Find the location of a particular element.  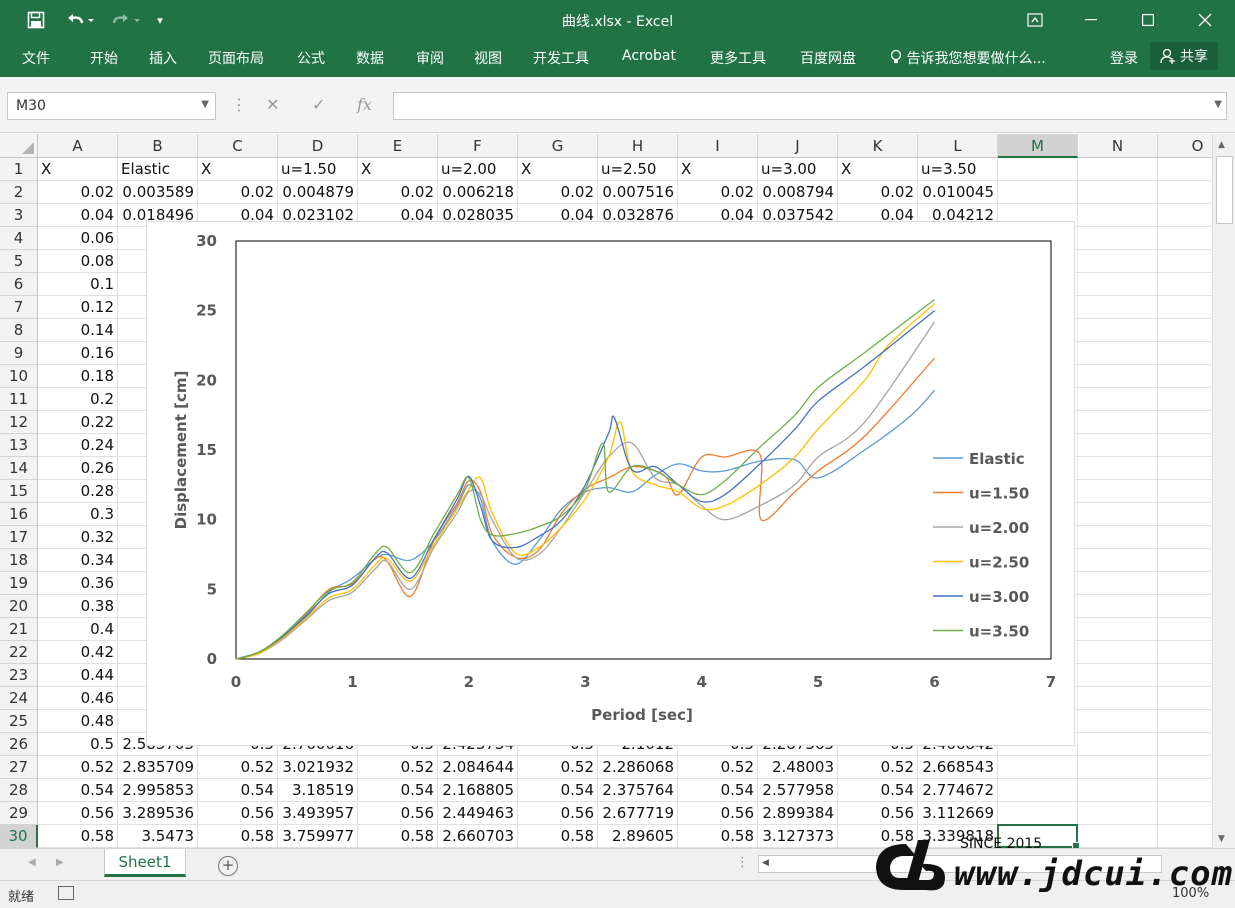

row-header-24: 24 is located at coordinates (19, 698).